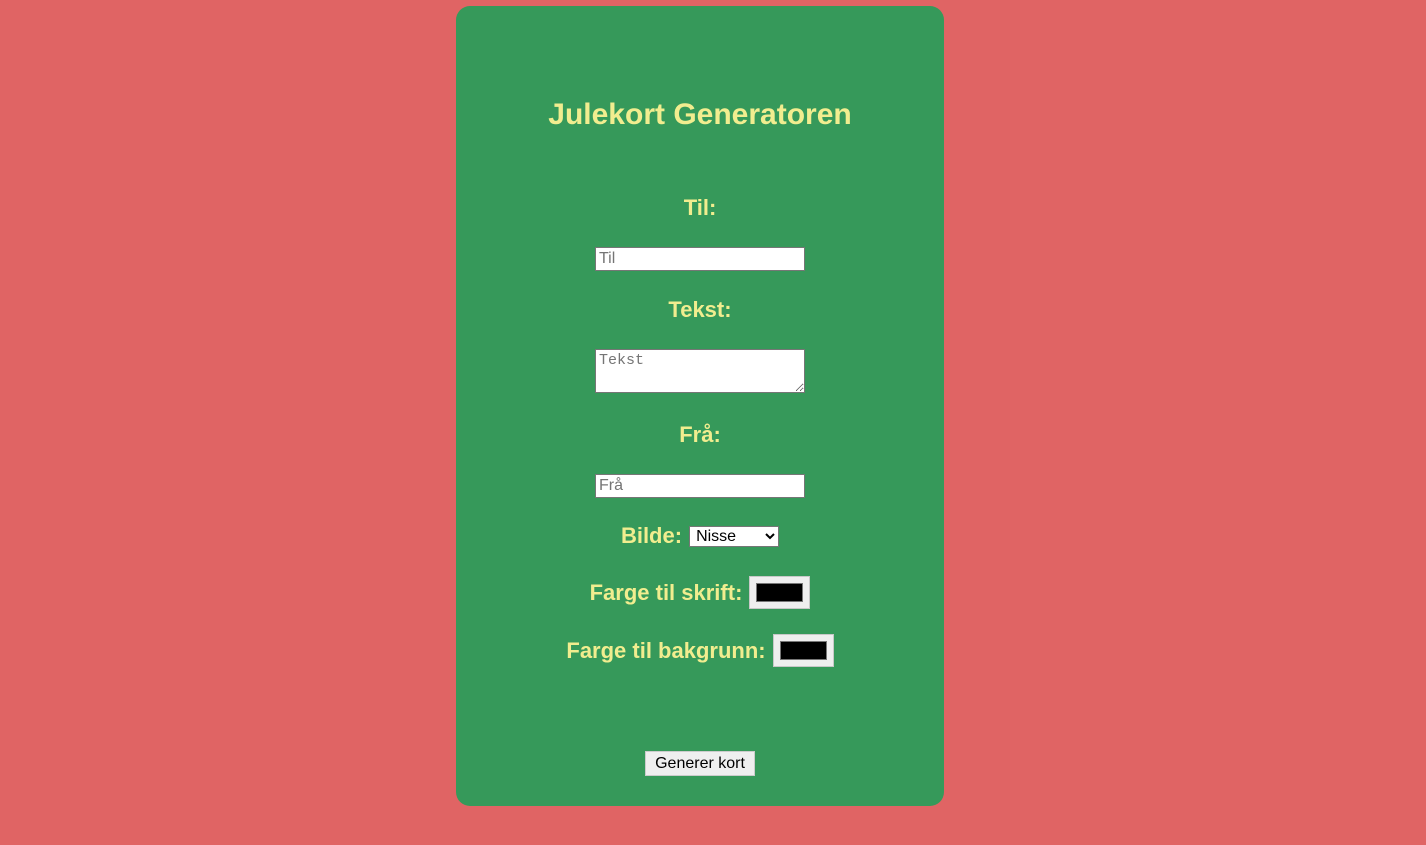  What do you see at coordinates (700, 259) in the screenshot?
I see `to-input` at bounding box center [700, 259].